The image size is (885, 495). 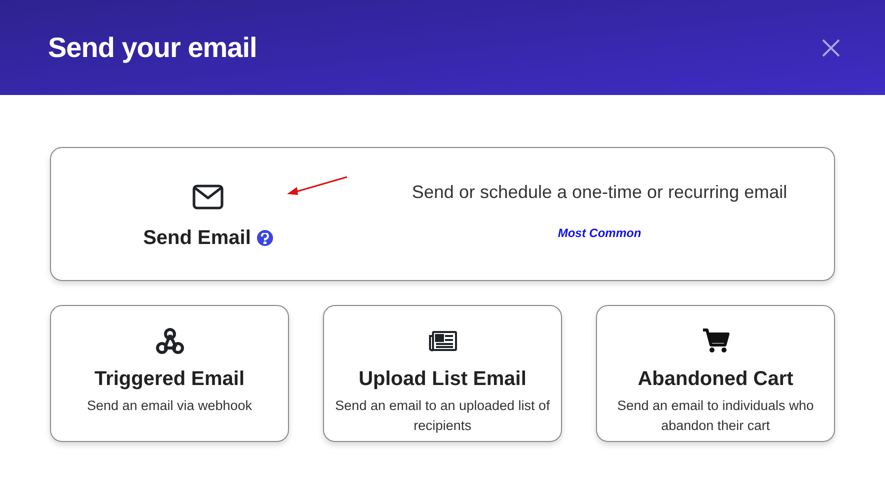 I want to click on envelope-icon, so click(x=208, y=197).